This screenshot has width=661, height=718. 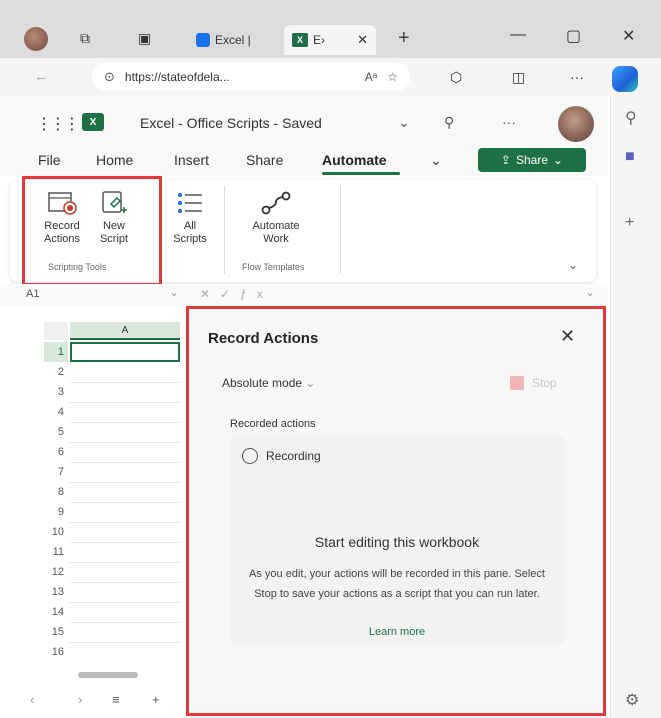 I want to click on settings-gear-icon: ⚙, so click(x=632, y=700).